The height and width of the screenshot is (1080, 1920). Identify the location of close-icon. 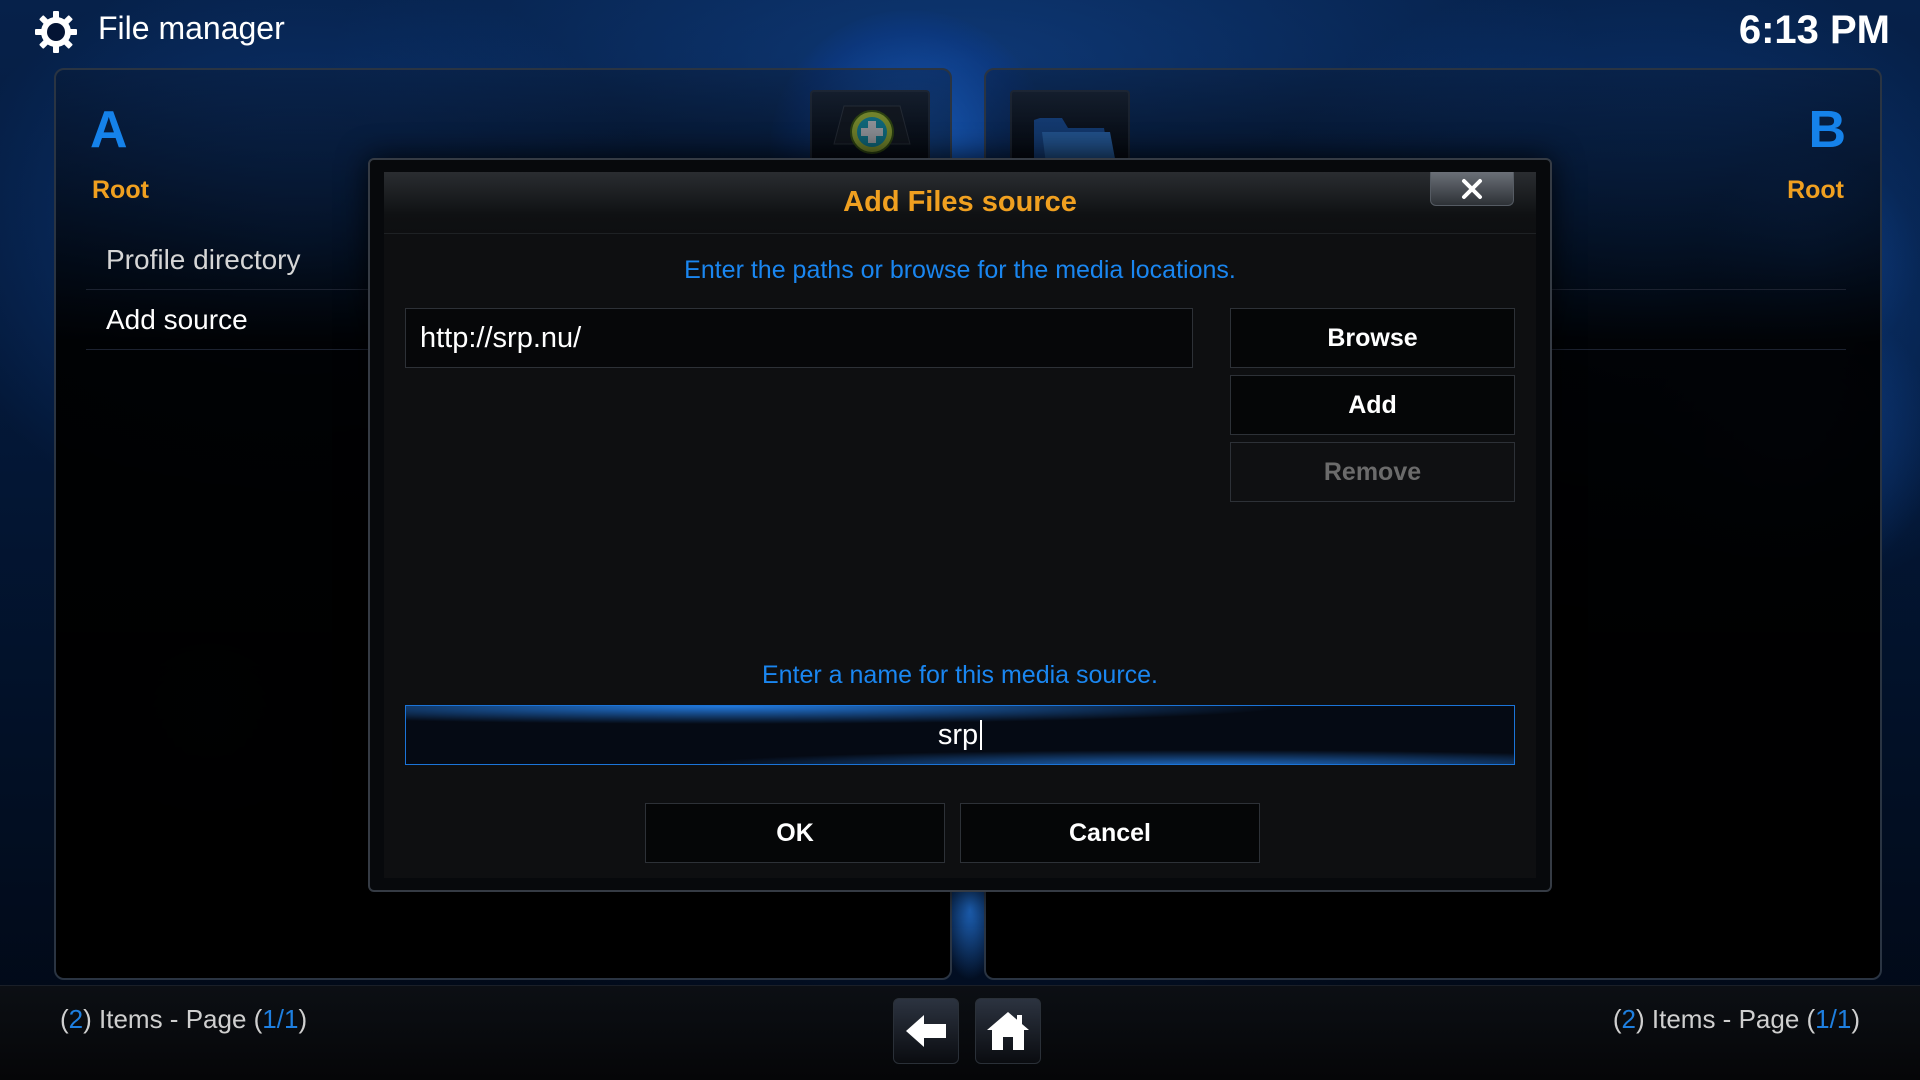
(1472, 188).